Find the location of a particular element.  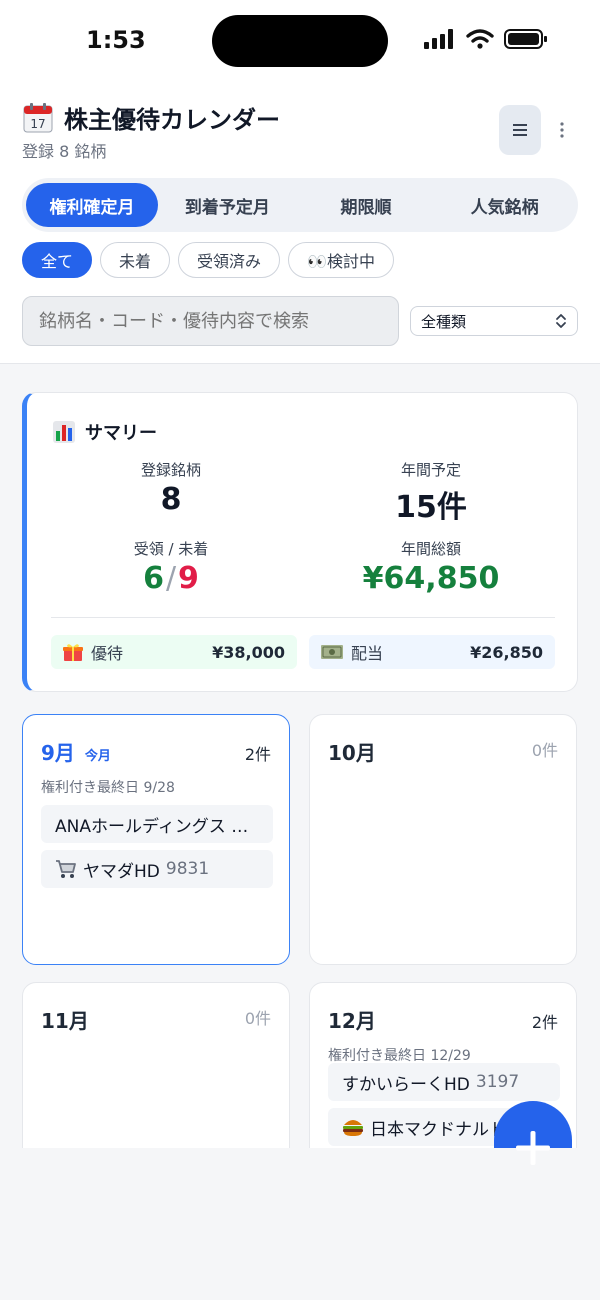

title-row: 17 株主優待カレンダー is located at coordinates (151, 117).